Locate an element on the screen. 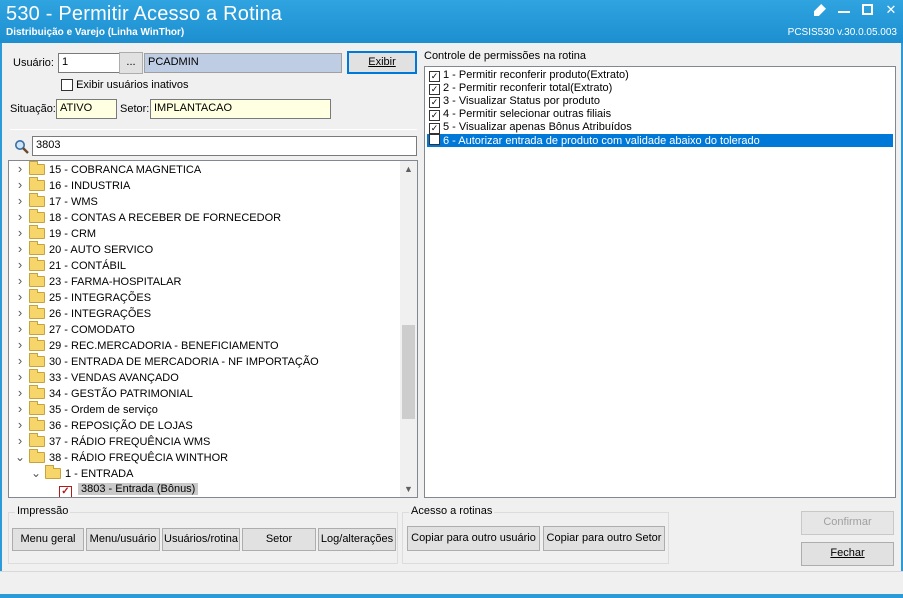  tree-item-label: 29 - REC.MERCADORIA - BENEFICIAMENTO is located at coordinates (164, 346).